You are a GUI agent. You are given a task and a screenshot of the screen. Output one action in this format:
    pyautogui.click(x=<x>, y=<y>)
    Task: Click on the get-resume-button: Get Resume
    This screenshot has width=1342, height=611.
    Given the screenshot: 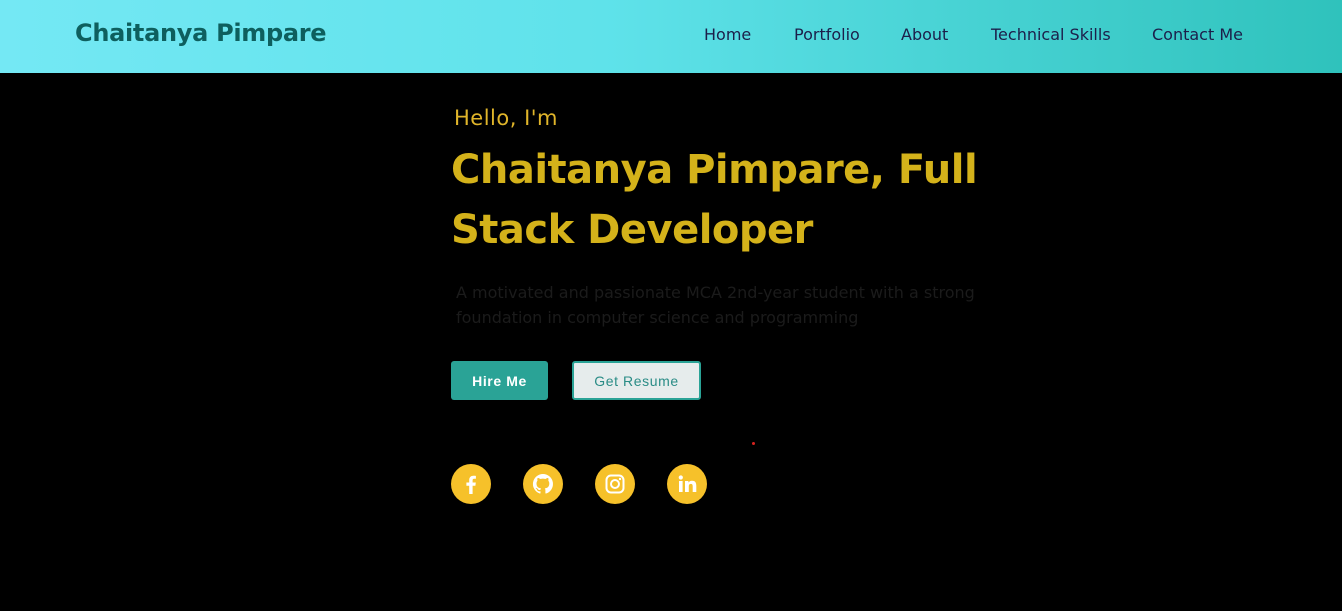 What is the action you would take?
    pyautogui.click(x=636, y=380)
    